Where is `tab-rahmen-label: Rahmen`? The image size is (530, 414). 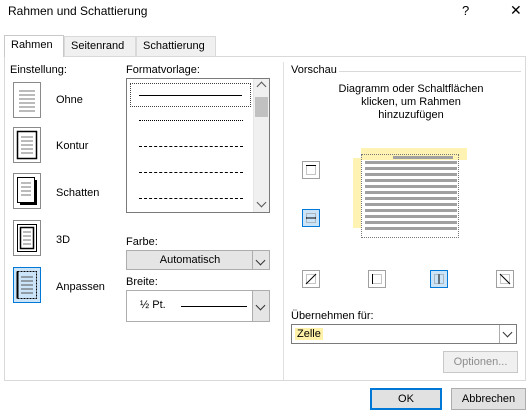 tab-rahmen-label: Rahmen is located at coordinates (32, 45).